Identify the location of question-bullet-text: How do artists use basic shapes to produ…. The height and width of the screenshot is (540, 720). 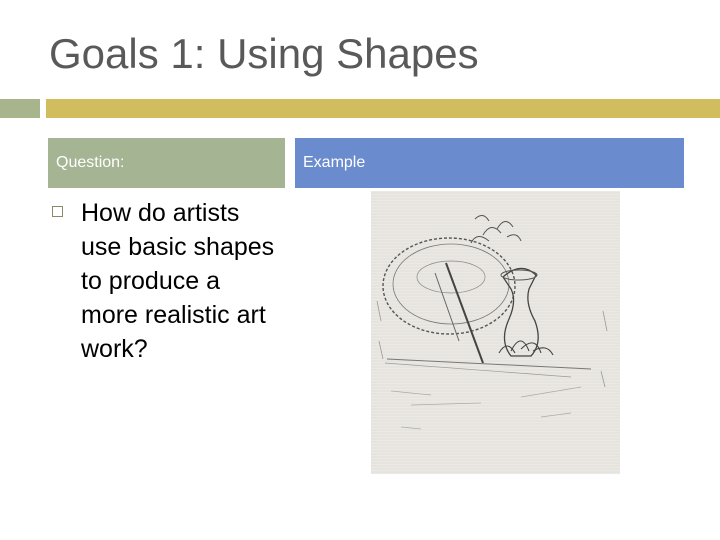
(178, 281).